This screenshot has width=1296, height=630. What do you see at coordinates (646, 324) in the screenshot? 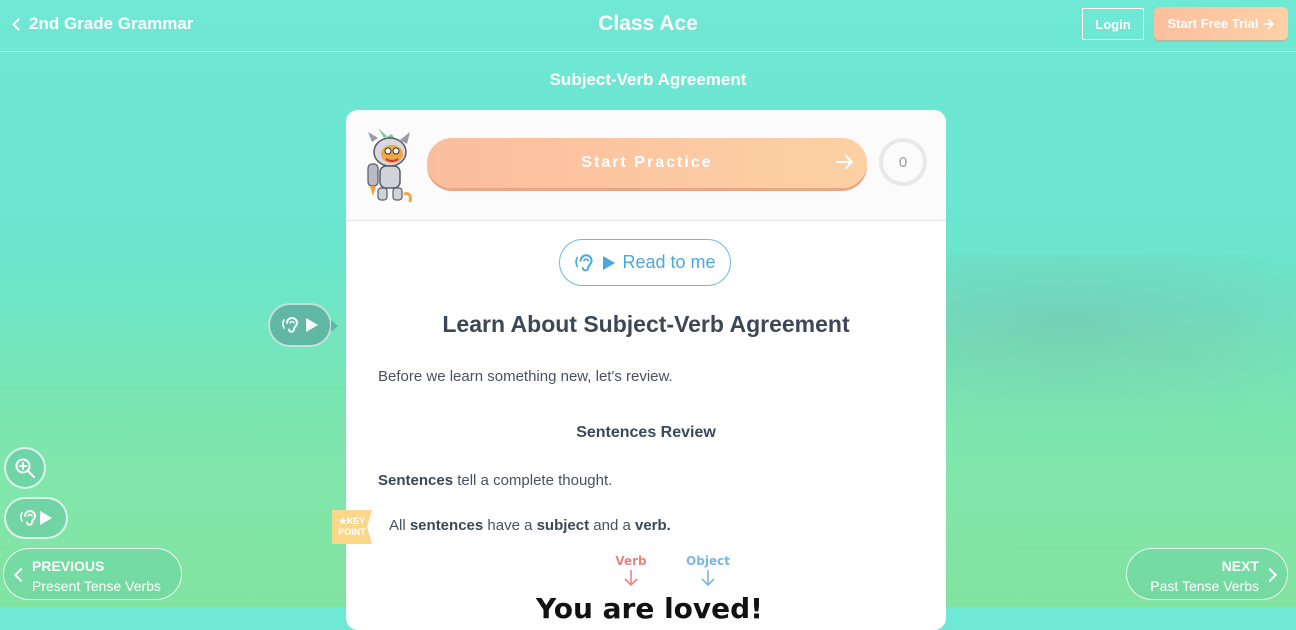
I see `lesson-title: Learn About Subject-Verb Agreement` at bounding box center [646, 324].